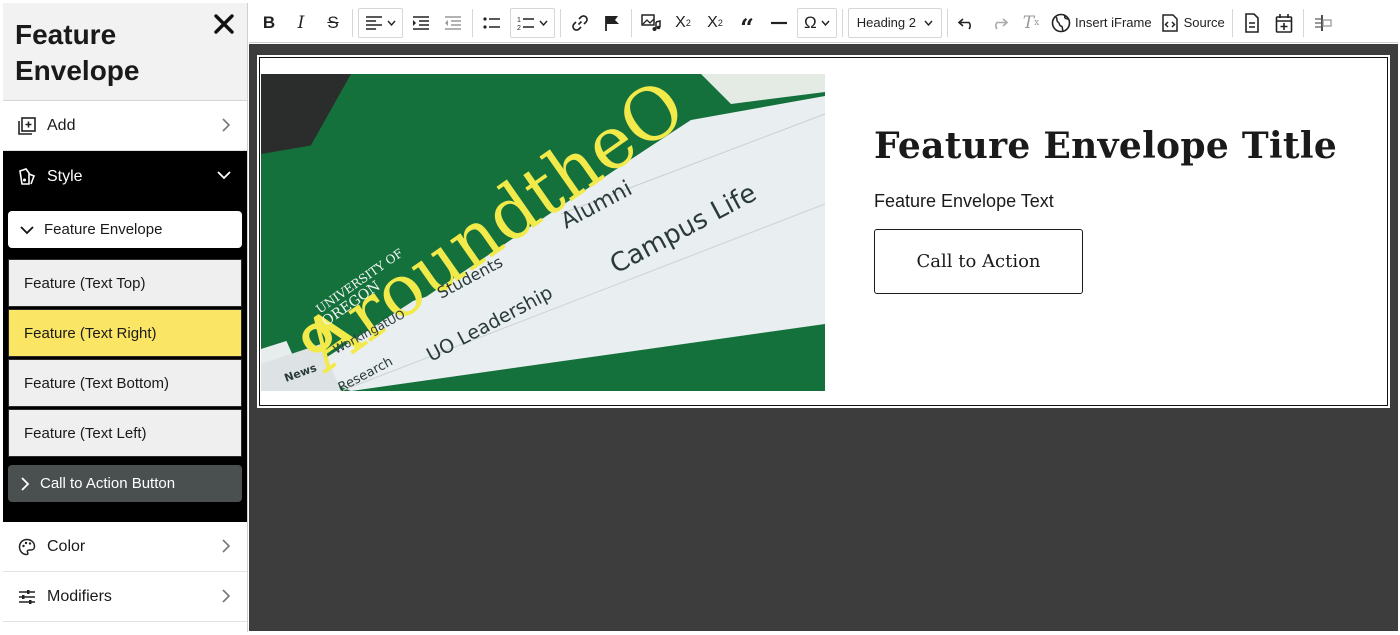 The height and width of the screenshot is (635, 1400). Describe the element at coordinates (519, 28) in the screenshot. I see `svg-text: 2` at that location.